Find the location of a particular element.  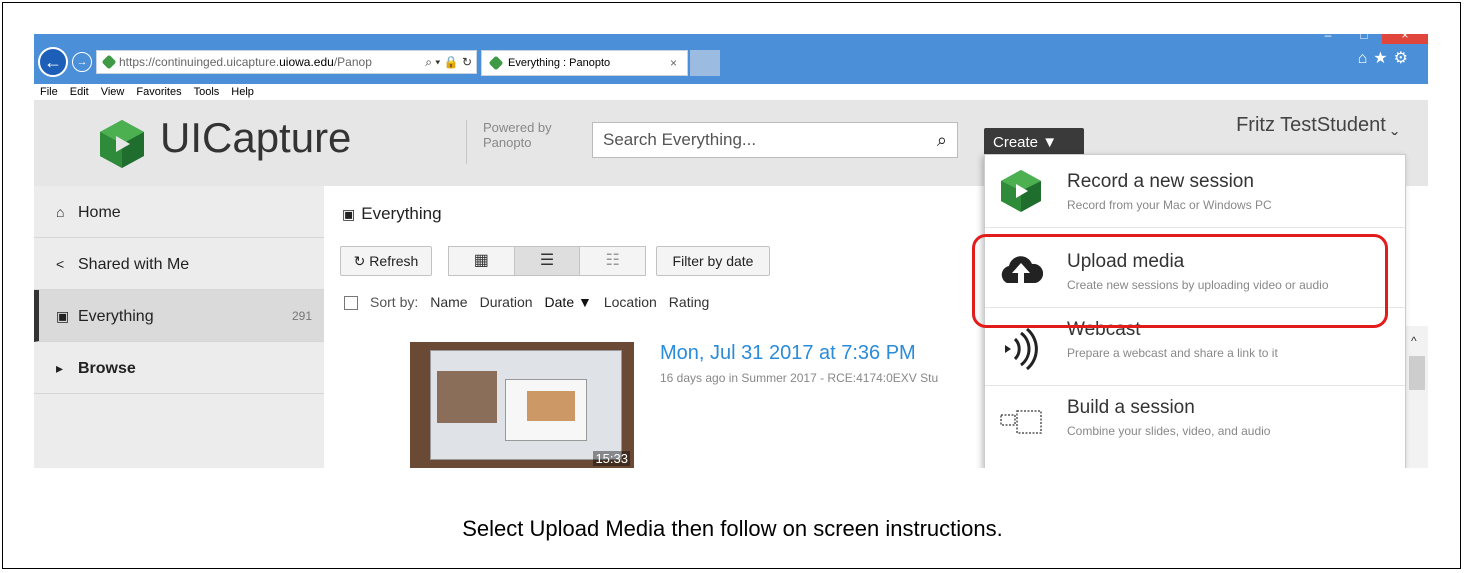

everything-count: 291 is located at coordinates (301, 316).